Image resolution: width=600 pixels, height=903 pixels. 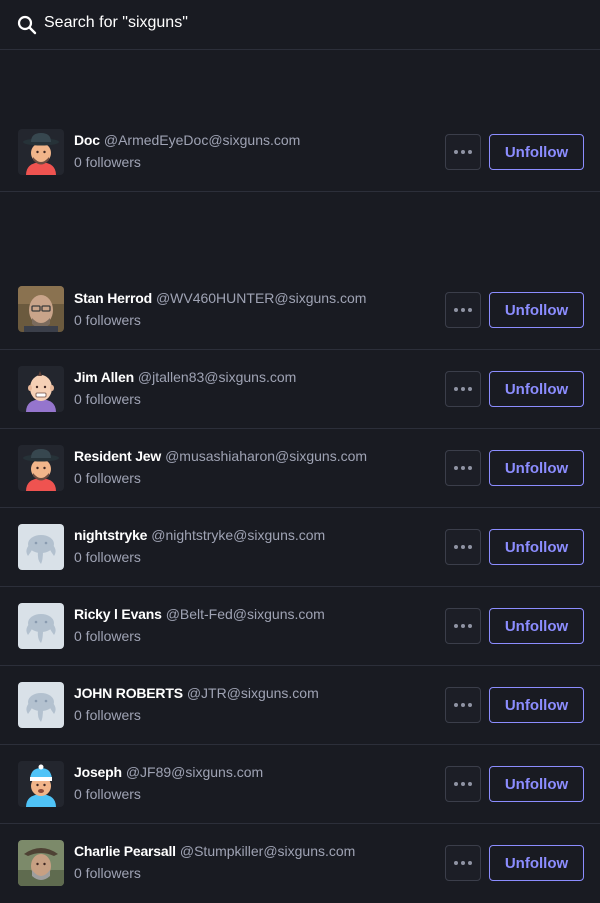 What do you see at coordinates (267, 851) in the screenshot?
I see `account-handle: @Stumpkiller@sixguns.com` at bounding box center [267, 851].